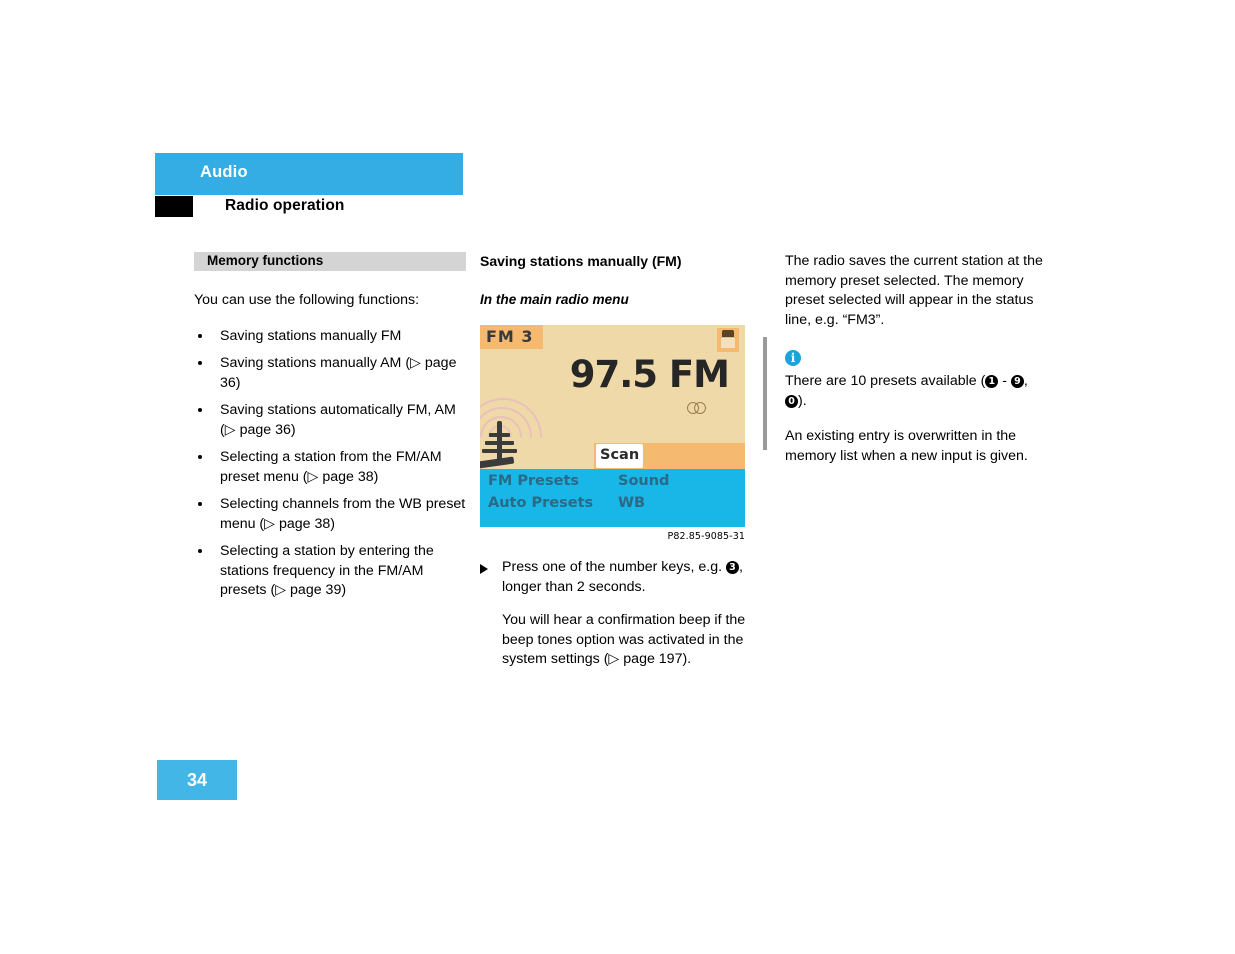 The image size is (1235, 954). What do you see at coordinates (885, 381) in the screenshot?
I see `note-text-before: There are 10 presets available (` at bounding box center [885, 381].